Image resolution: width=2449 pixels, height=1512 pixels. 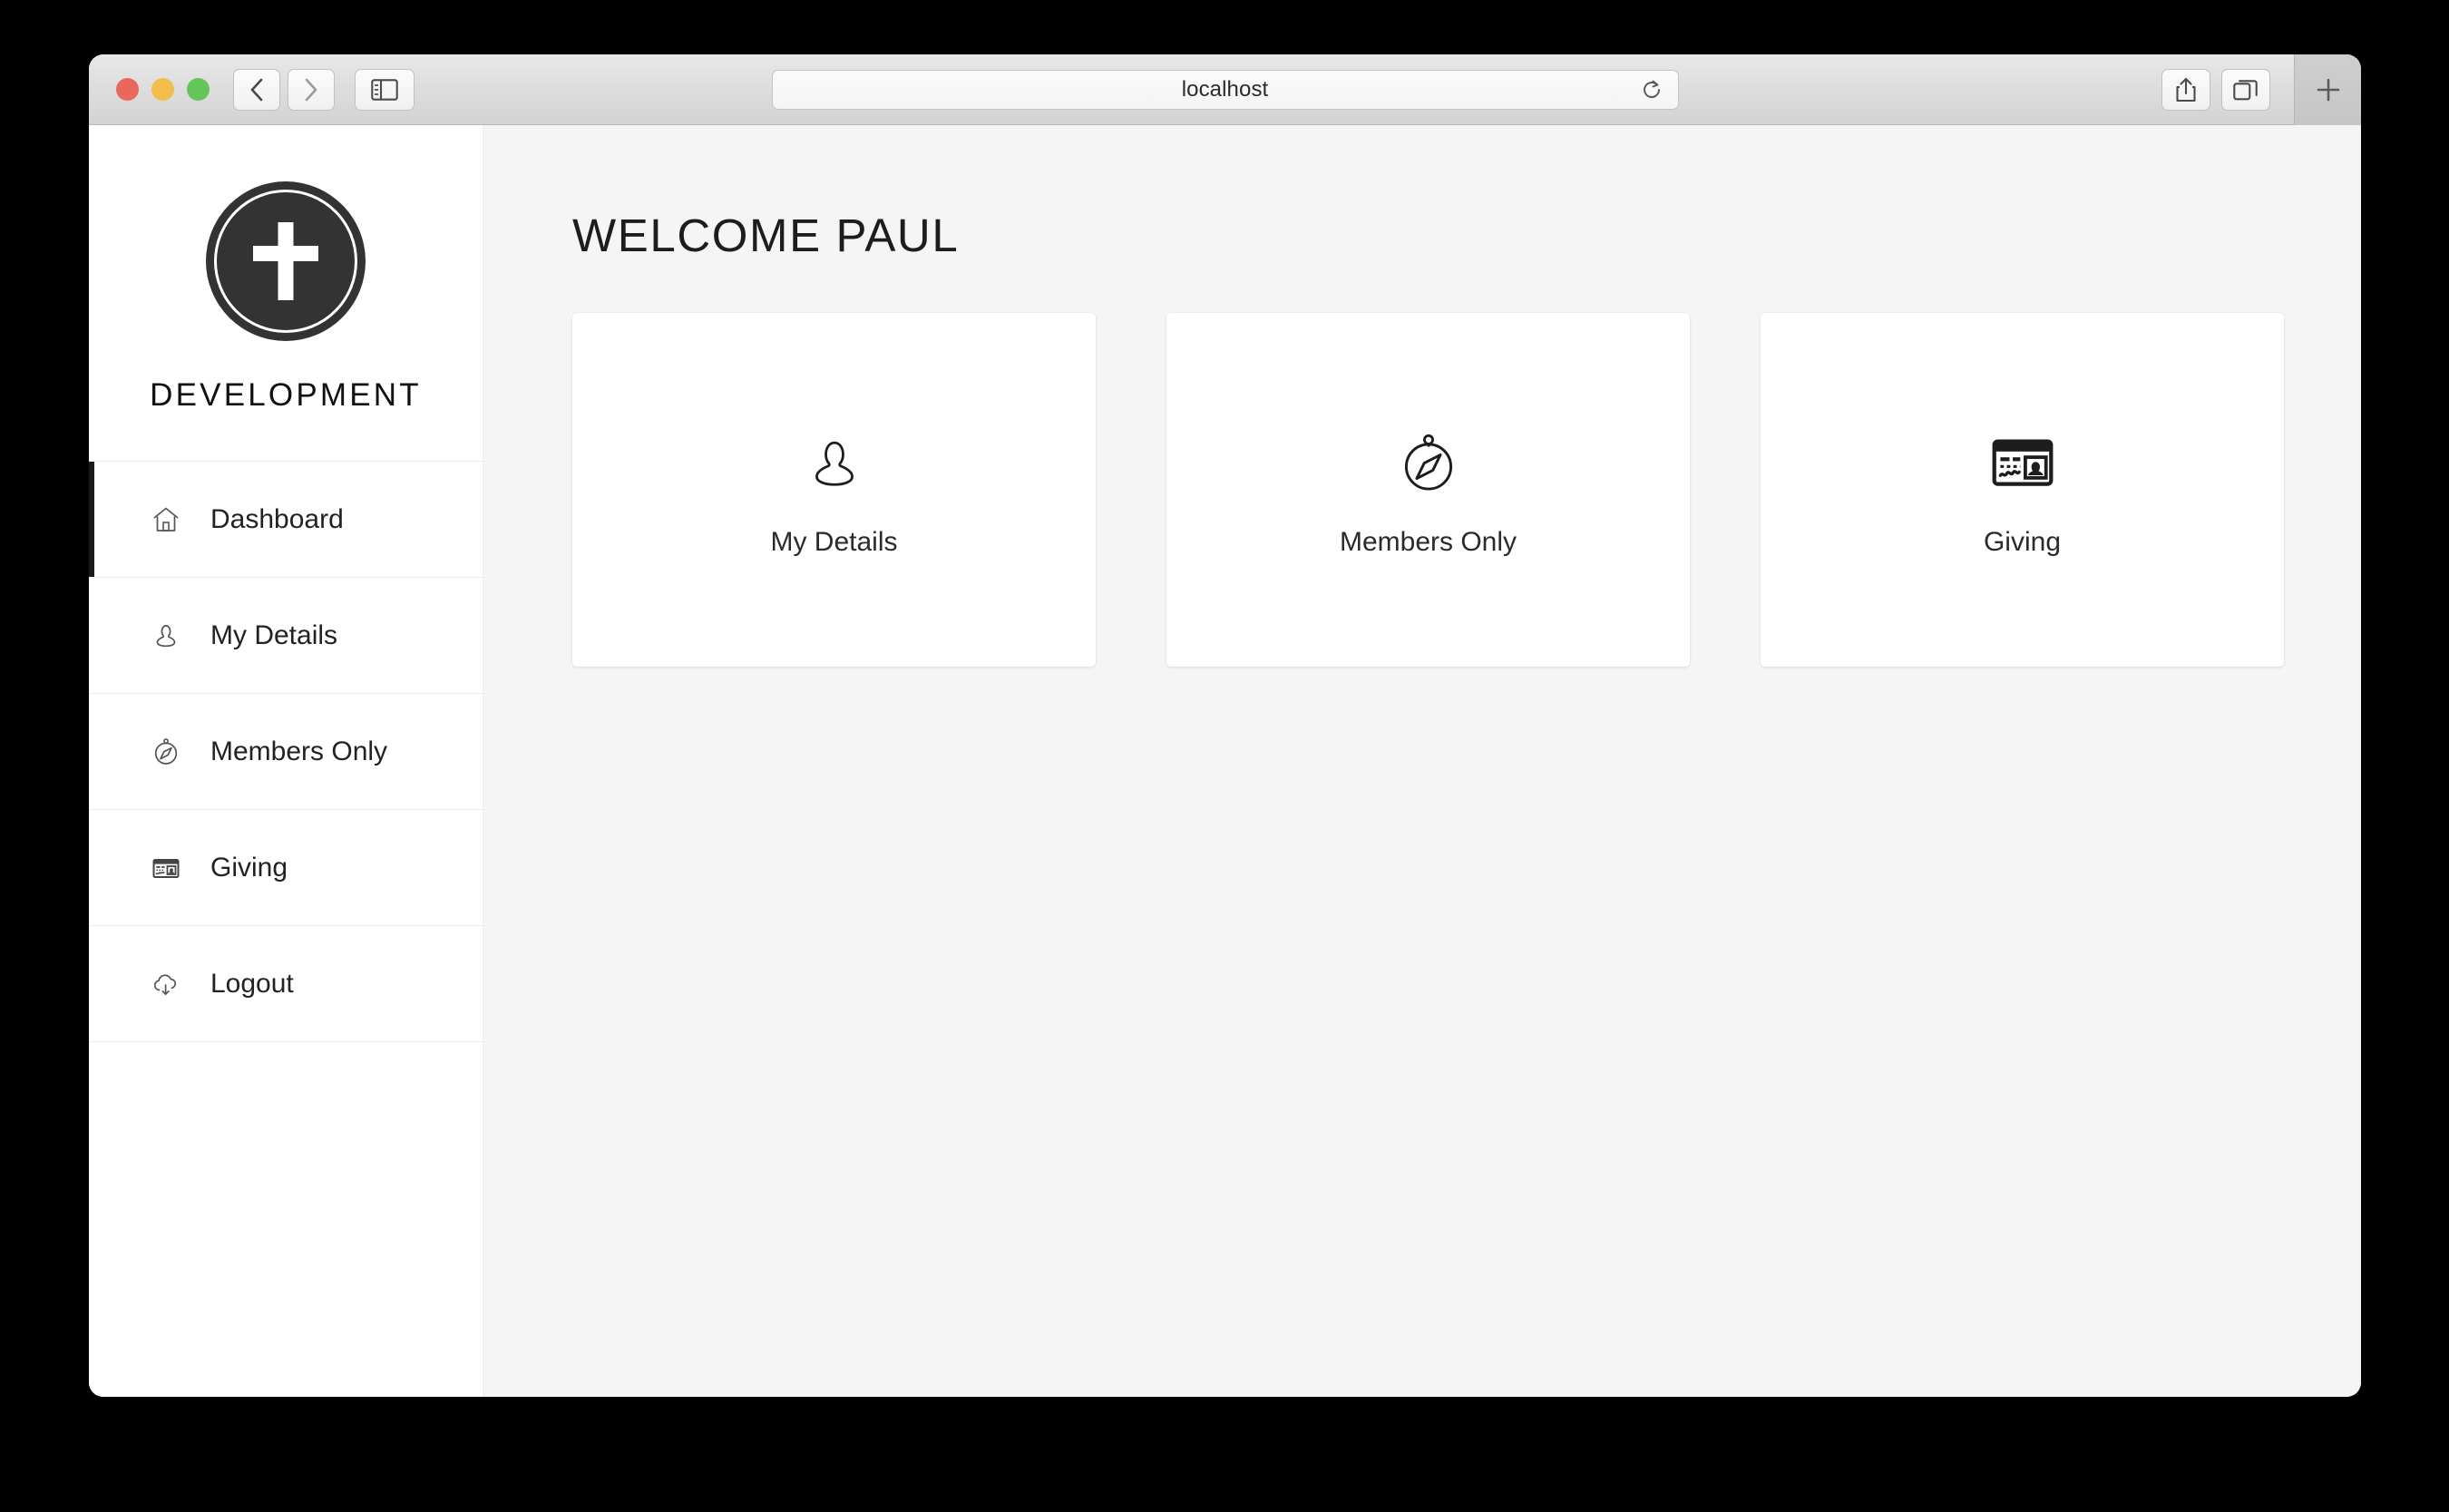 I want to click on forward-button, so click(x=311, y=89).